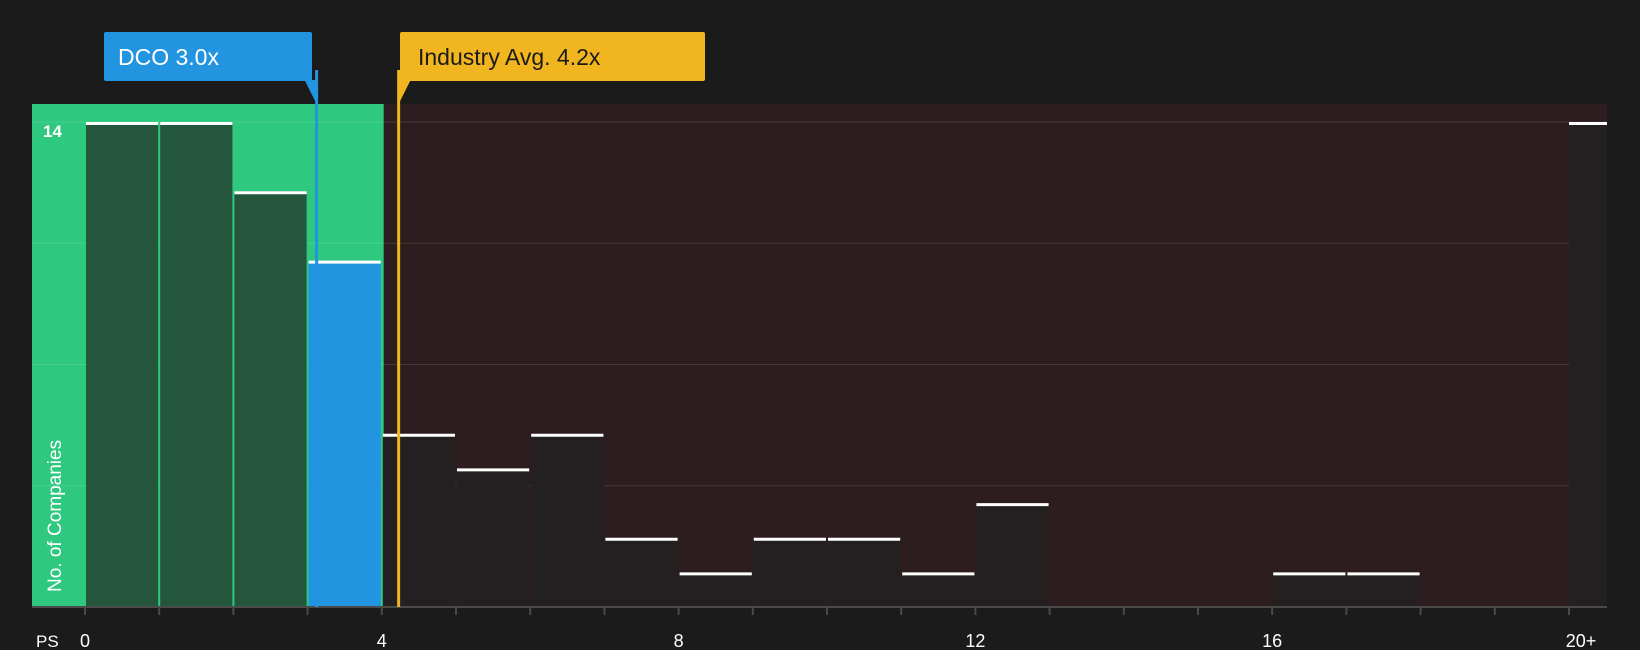 Image resolution: width=1640 pixels, height=650 pixels. Describe the element at coordinates (679, 640) in the screenshot. I see `x-tick-label: 8` at that location.